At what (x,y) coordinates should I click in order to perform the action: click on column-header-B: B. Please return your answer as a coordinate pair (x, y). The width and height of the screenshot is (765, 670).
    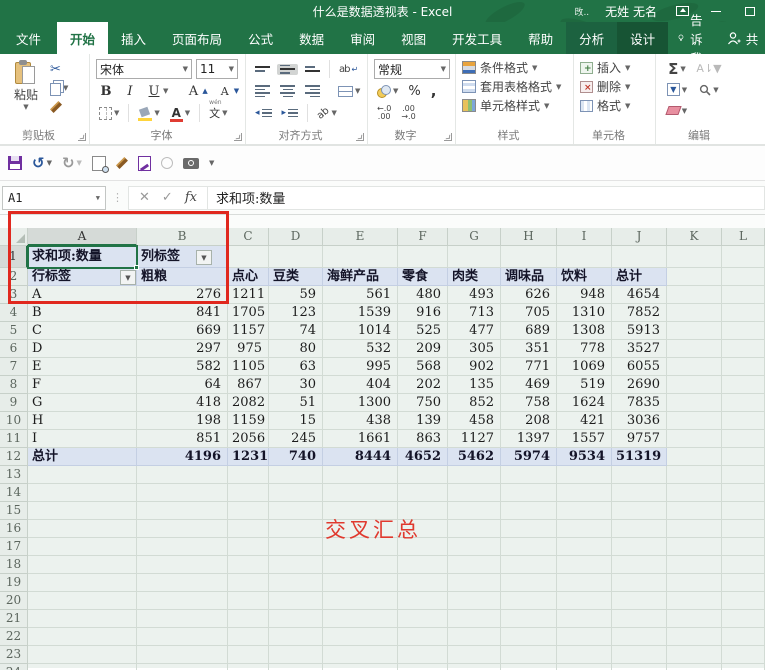
    Looking at the image, I should click on (182, 237).